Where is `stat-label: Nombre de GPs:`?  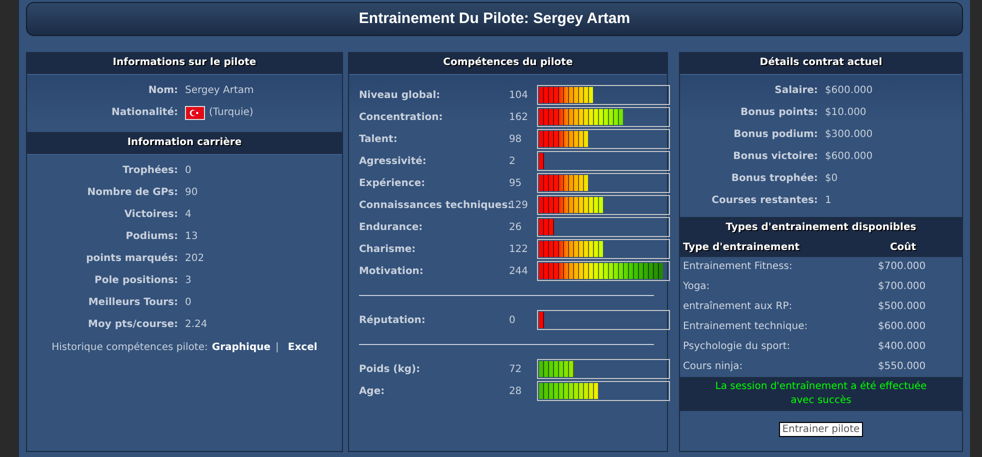
stat-label: Nombre de GPs: is located at coordinates (132, 193).